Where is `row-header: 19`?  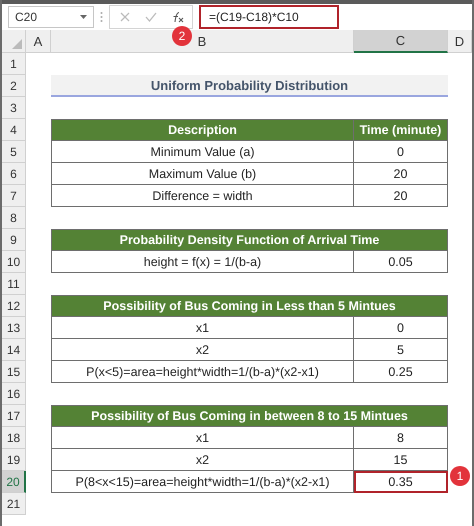 row-header: 19 is located at coordinates (14, 460).